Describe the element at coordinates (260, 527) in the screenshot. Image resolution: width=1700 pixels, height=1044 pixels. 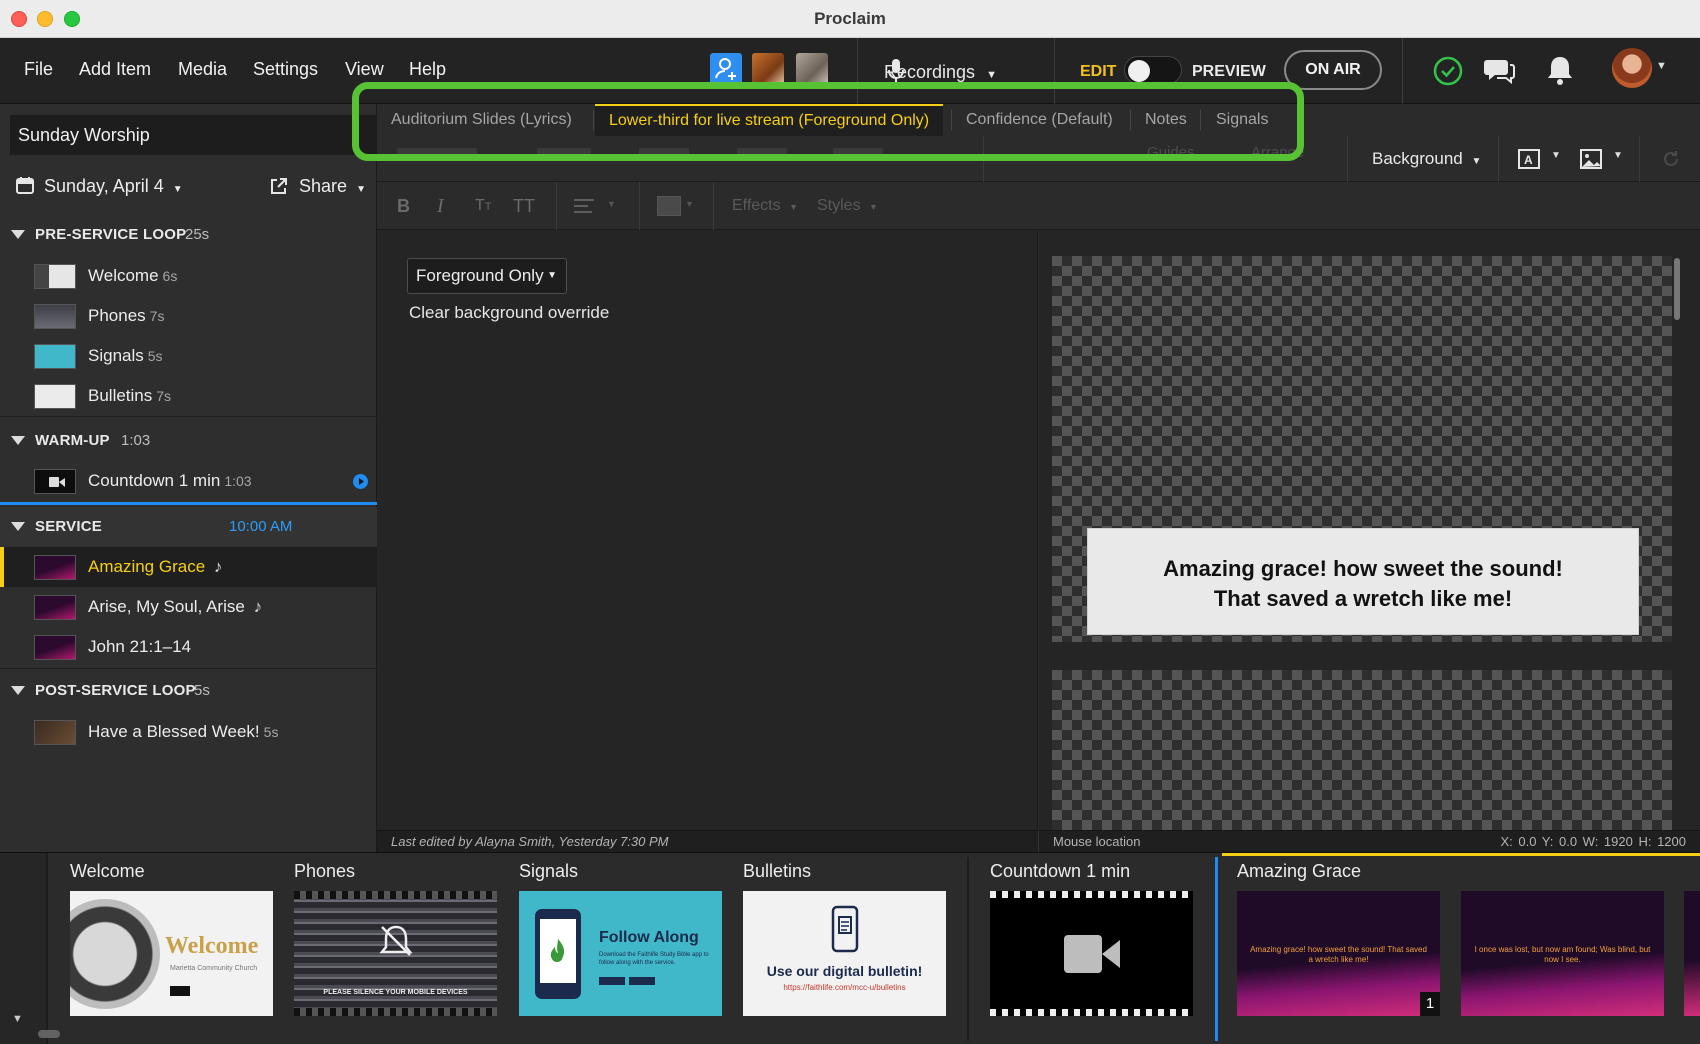
I see `service-start-time: 10:00 AM` at that location.